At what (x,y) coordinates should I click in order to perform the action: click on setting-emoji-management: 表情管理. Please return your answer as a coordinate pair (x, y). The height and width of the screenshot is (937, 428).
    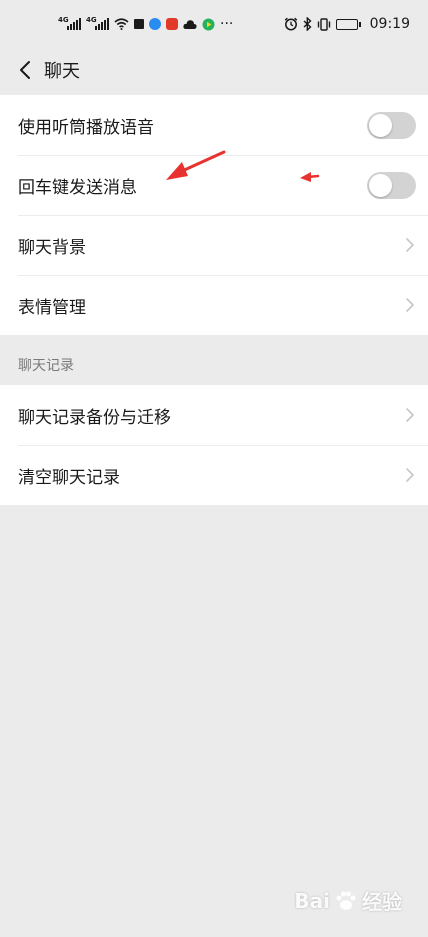
    Looking at the image, I should click on (214, 305).